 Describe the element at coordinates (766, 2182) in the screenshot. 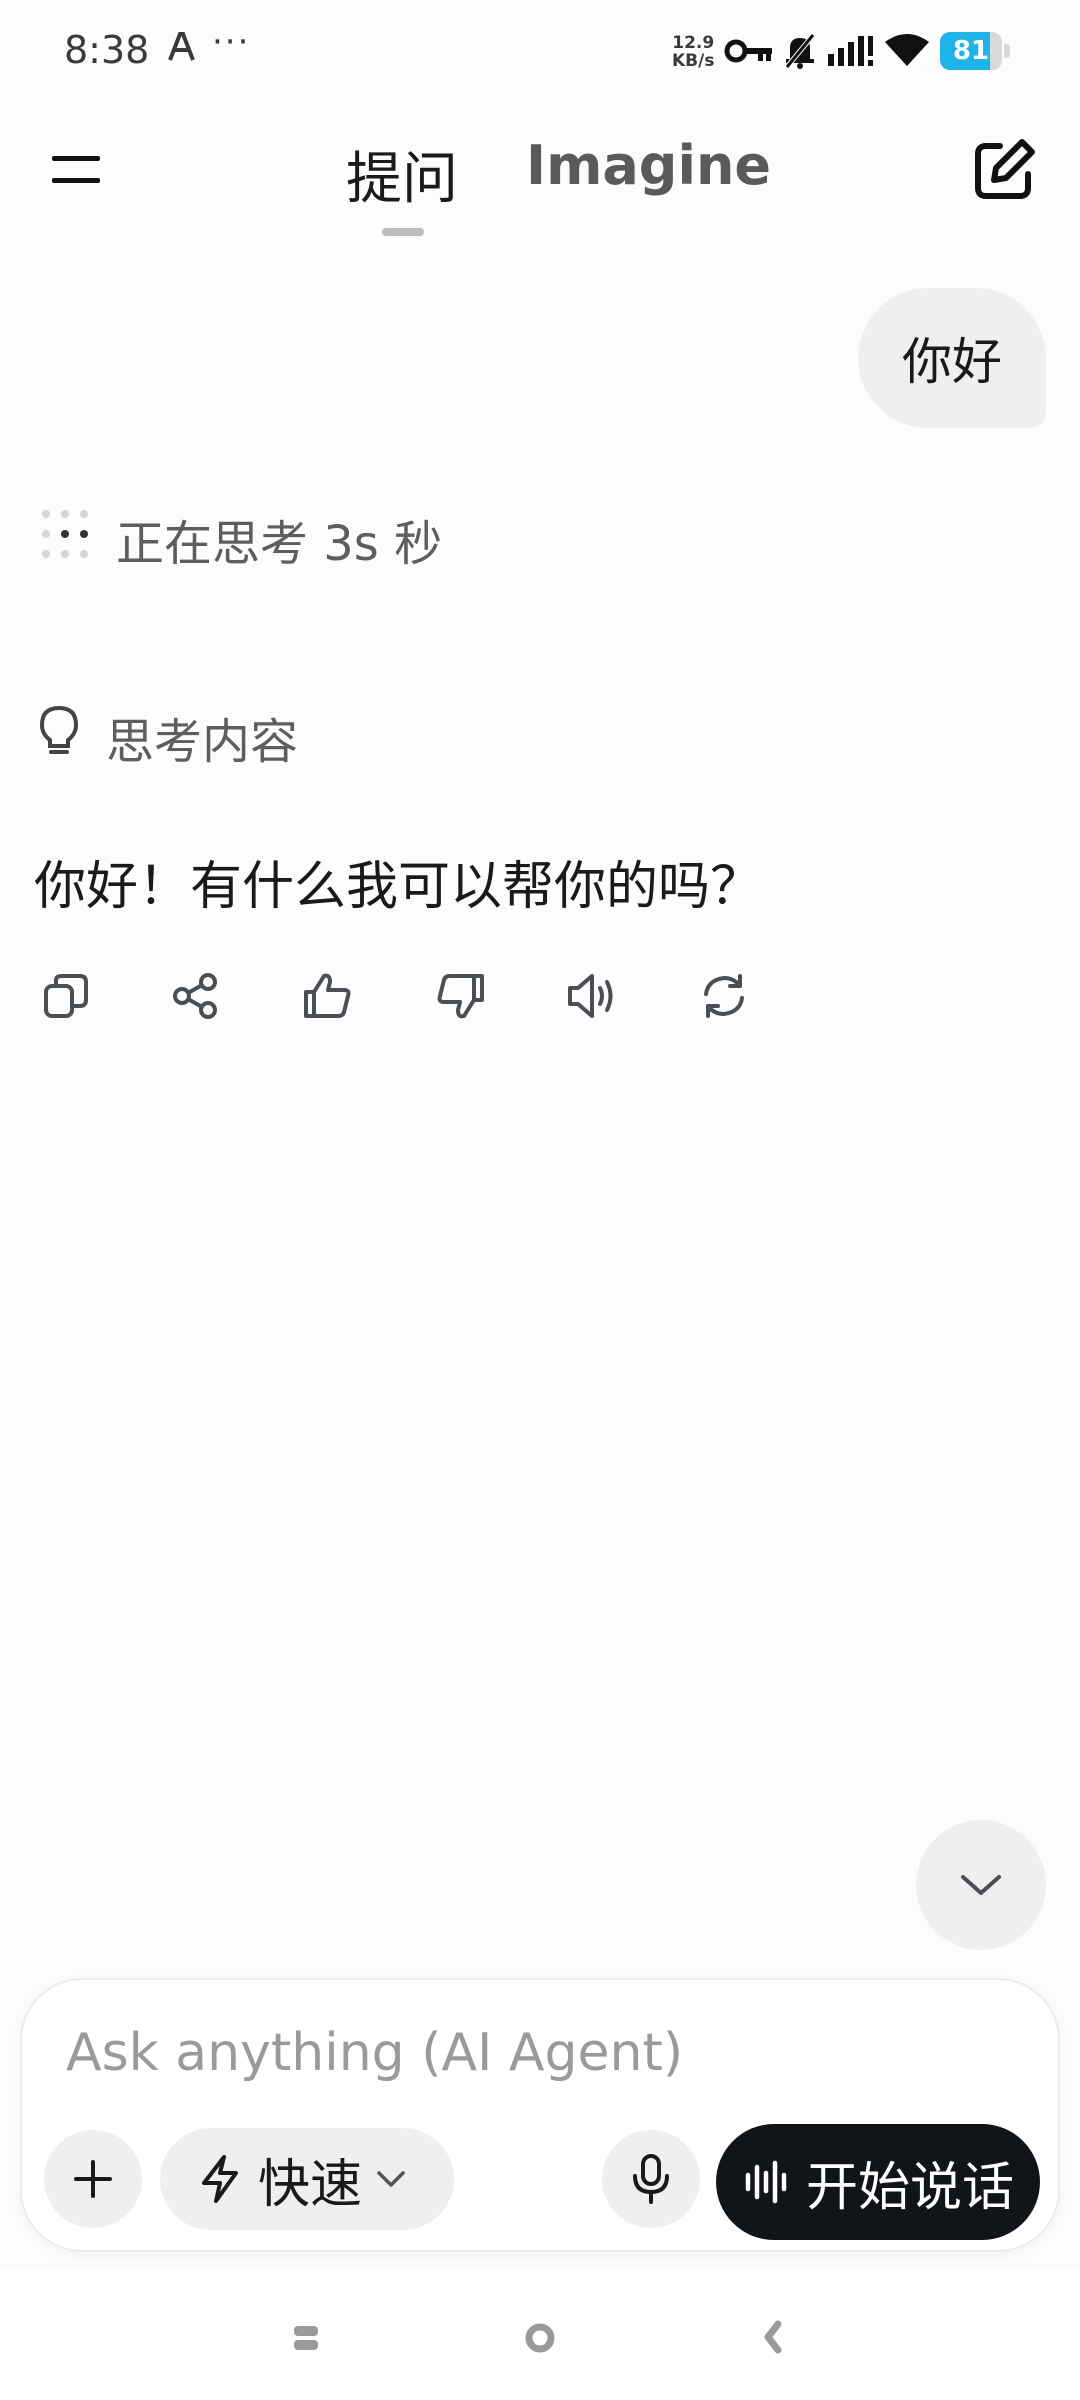

I see `voice-wave-icon` at that location.